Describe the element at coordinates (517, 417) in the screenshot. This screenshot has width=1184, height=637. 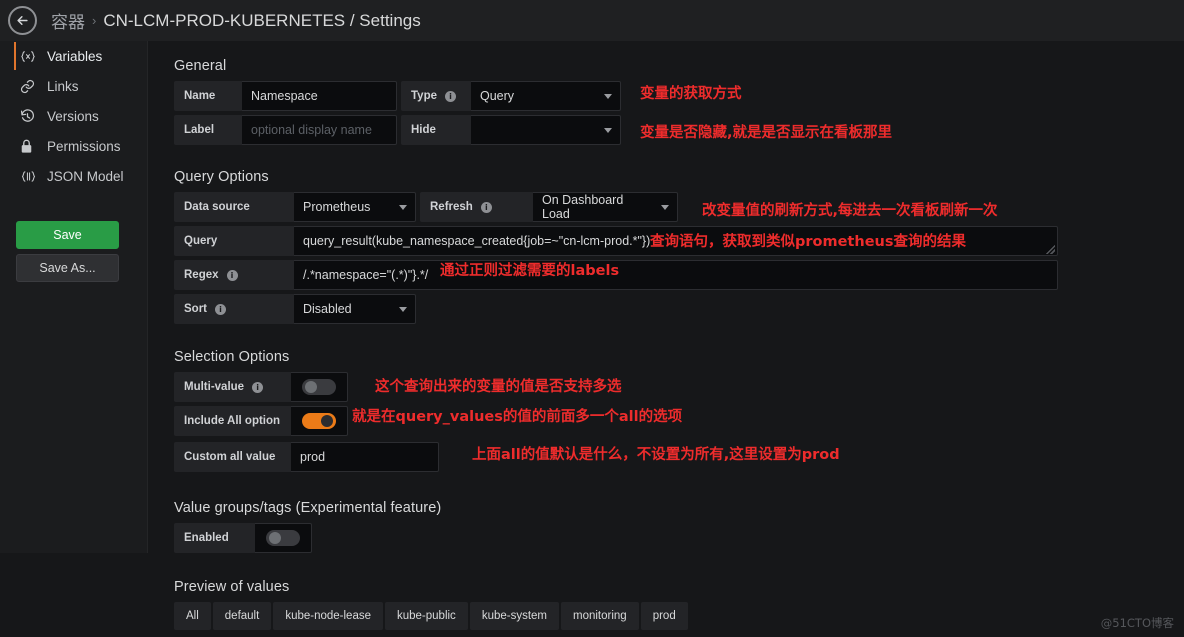
I see `annotation-include-all: 就是在query_values的值的前面多一个all的选项` at that location.